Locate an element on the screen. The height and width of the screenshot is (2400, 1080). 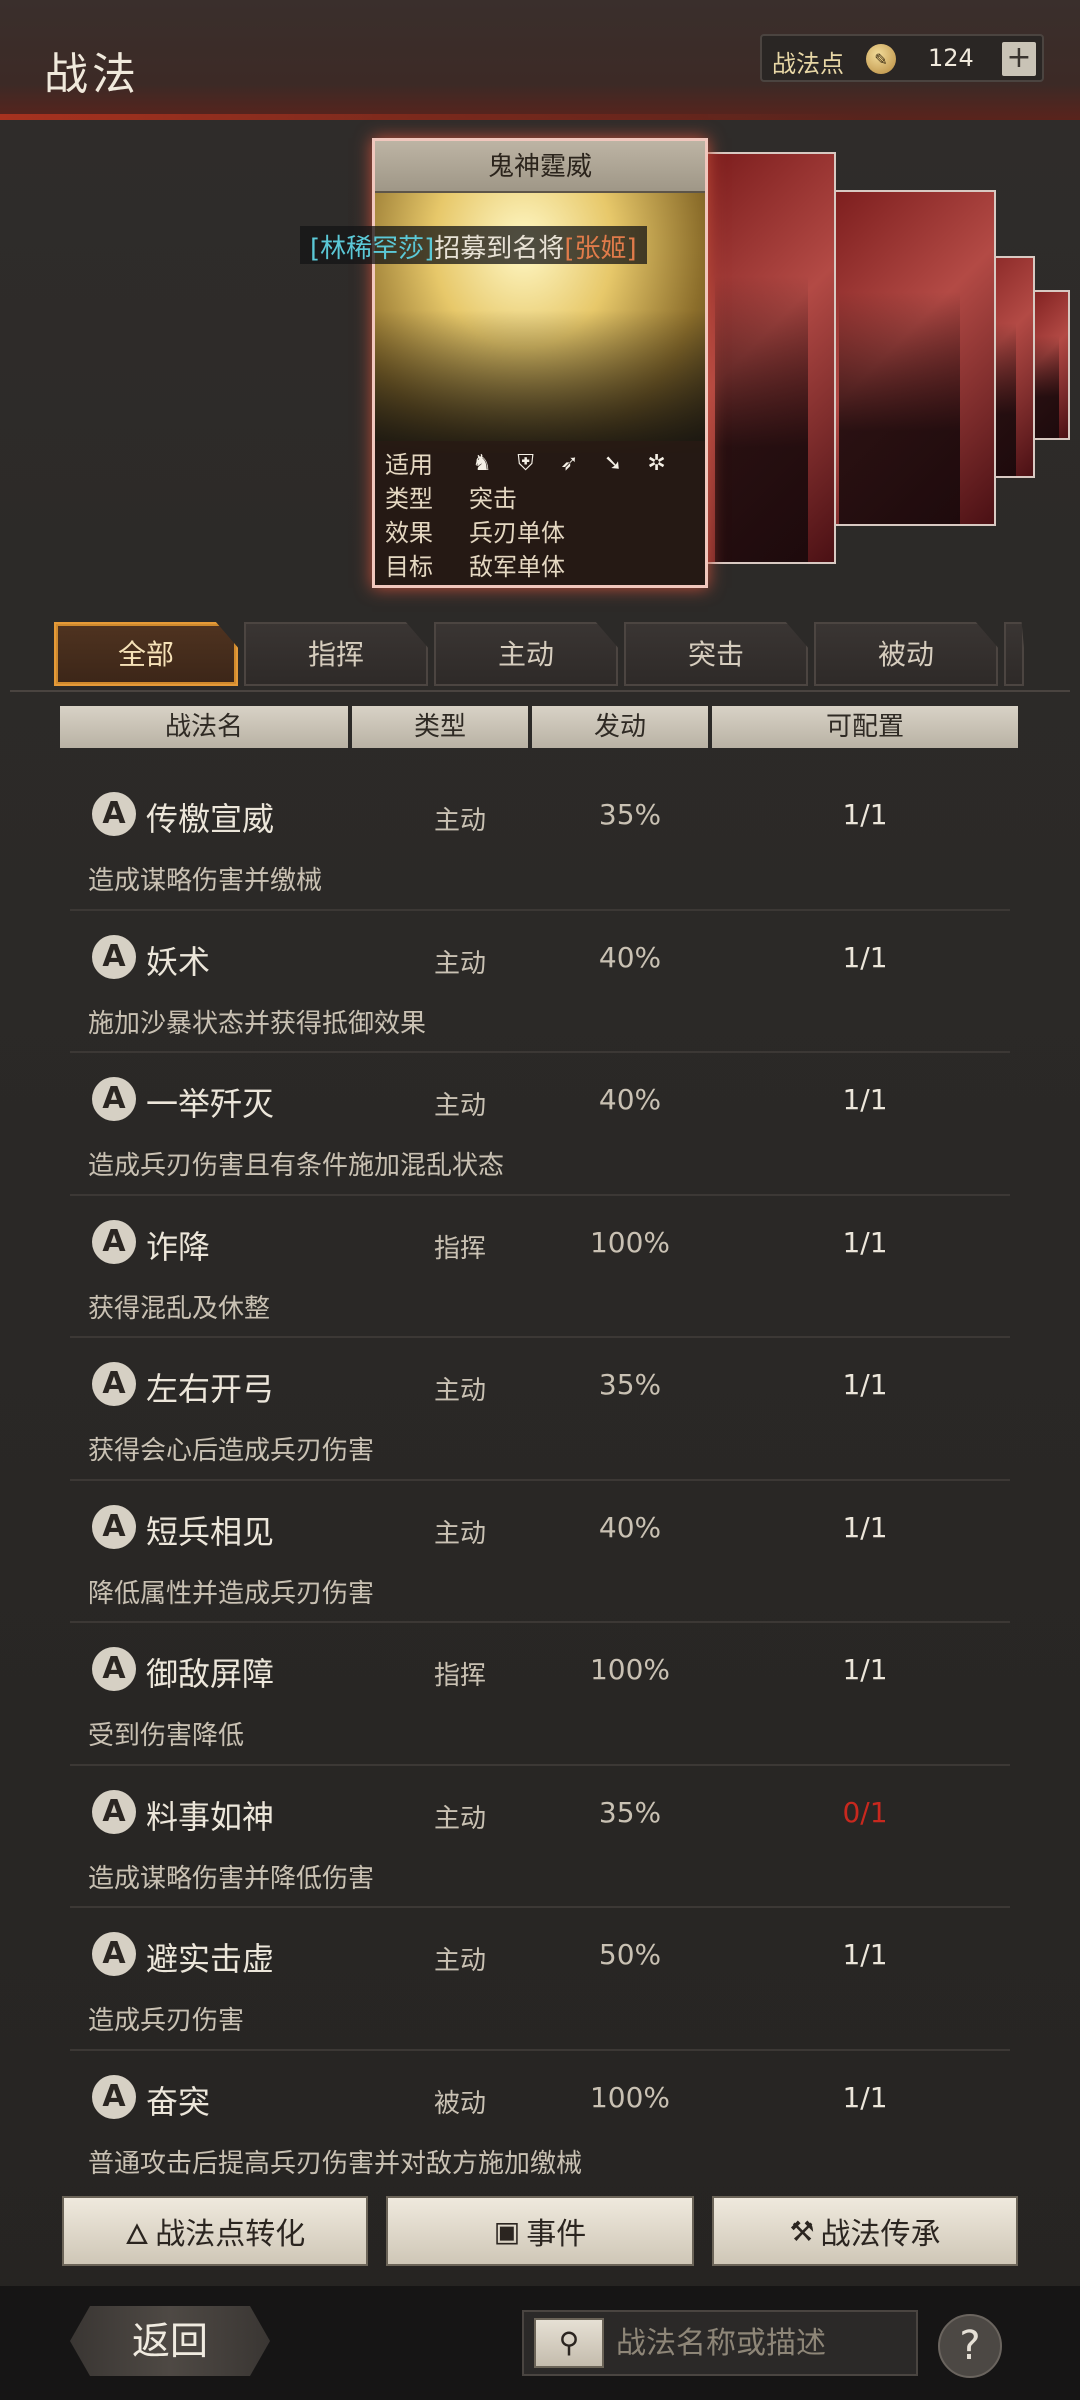
tactic-name: 一举歼灭 is located at coordinates (210, 1104).